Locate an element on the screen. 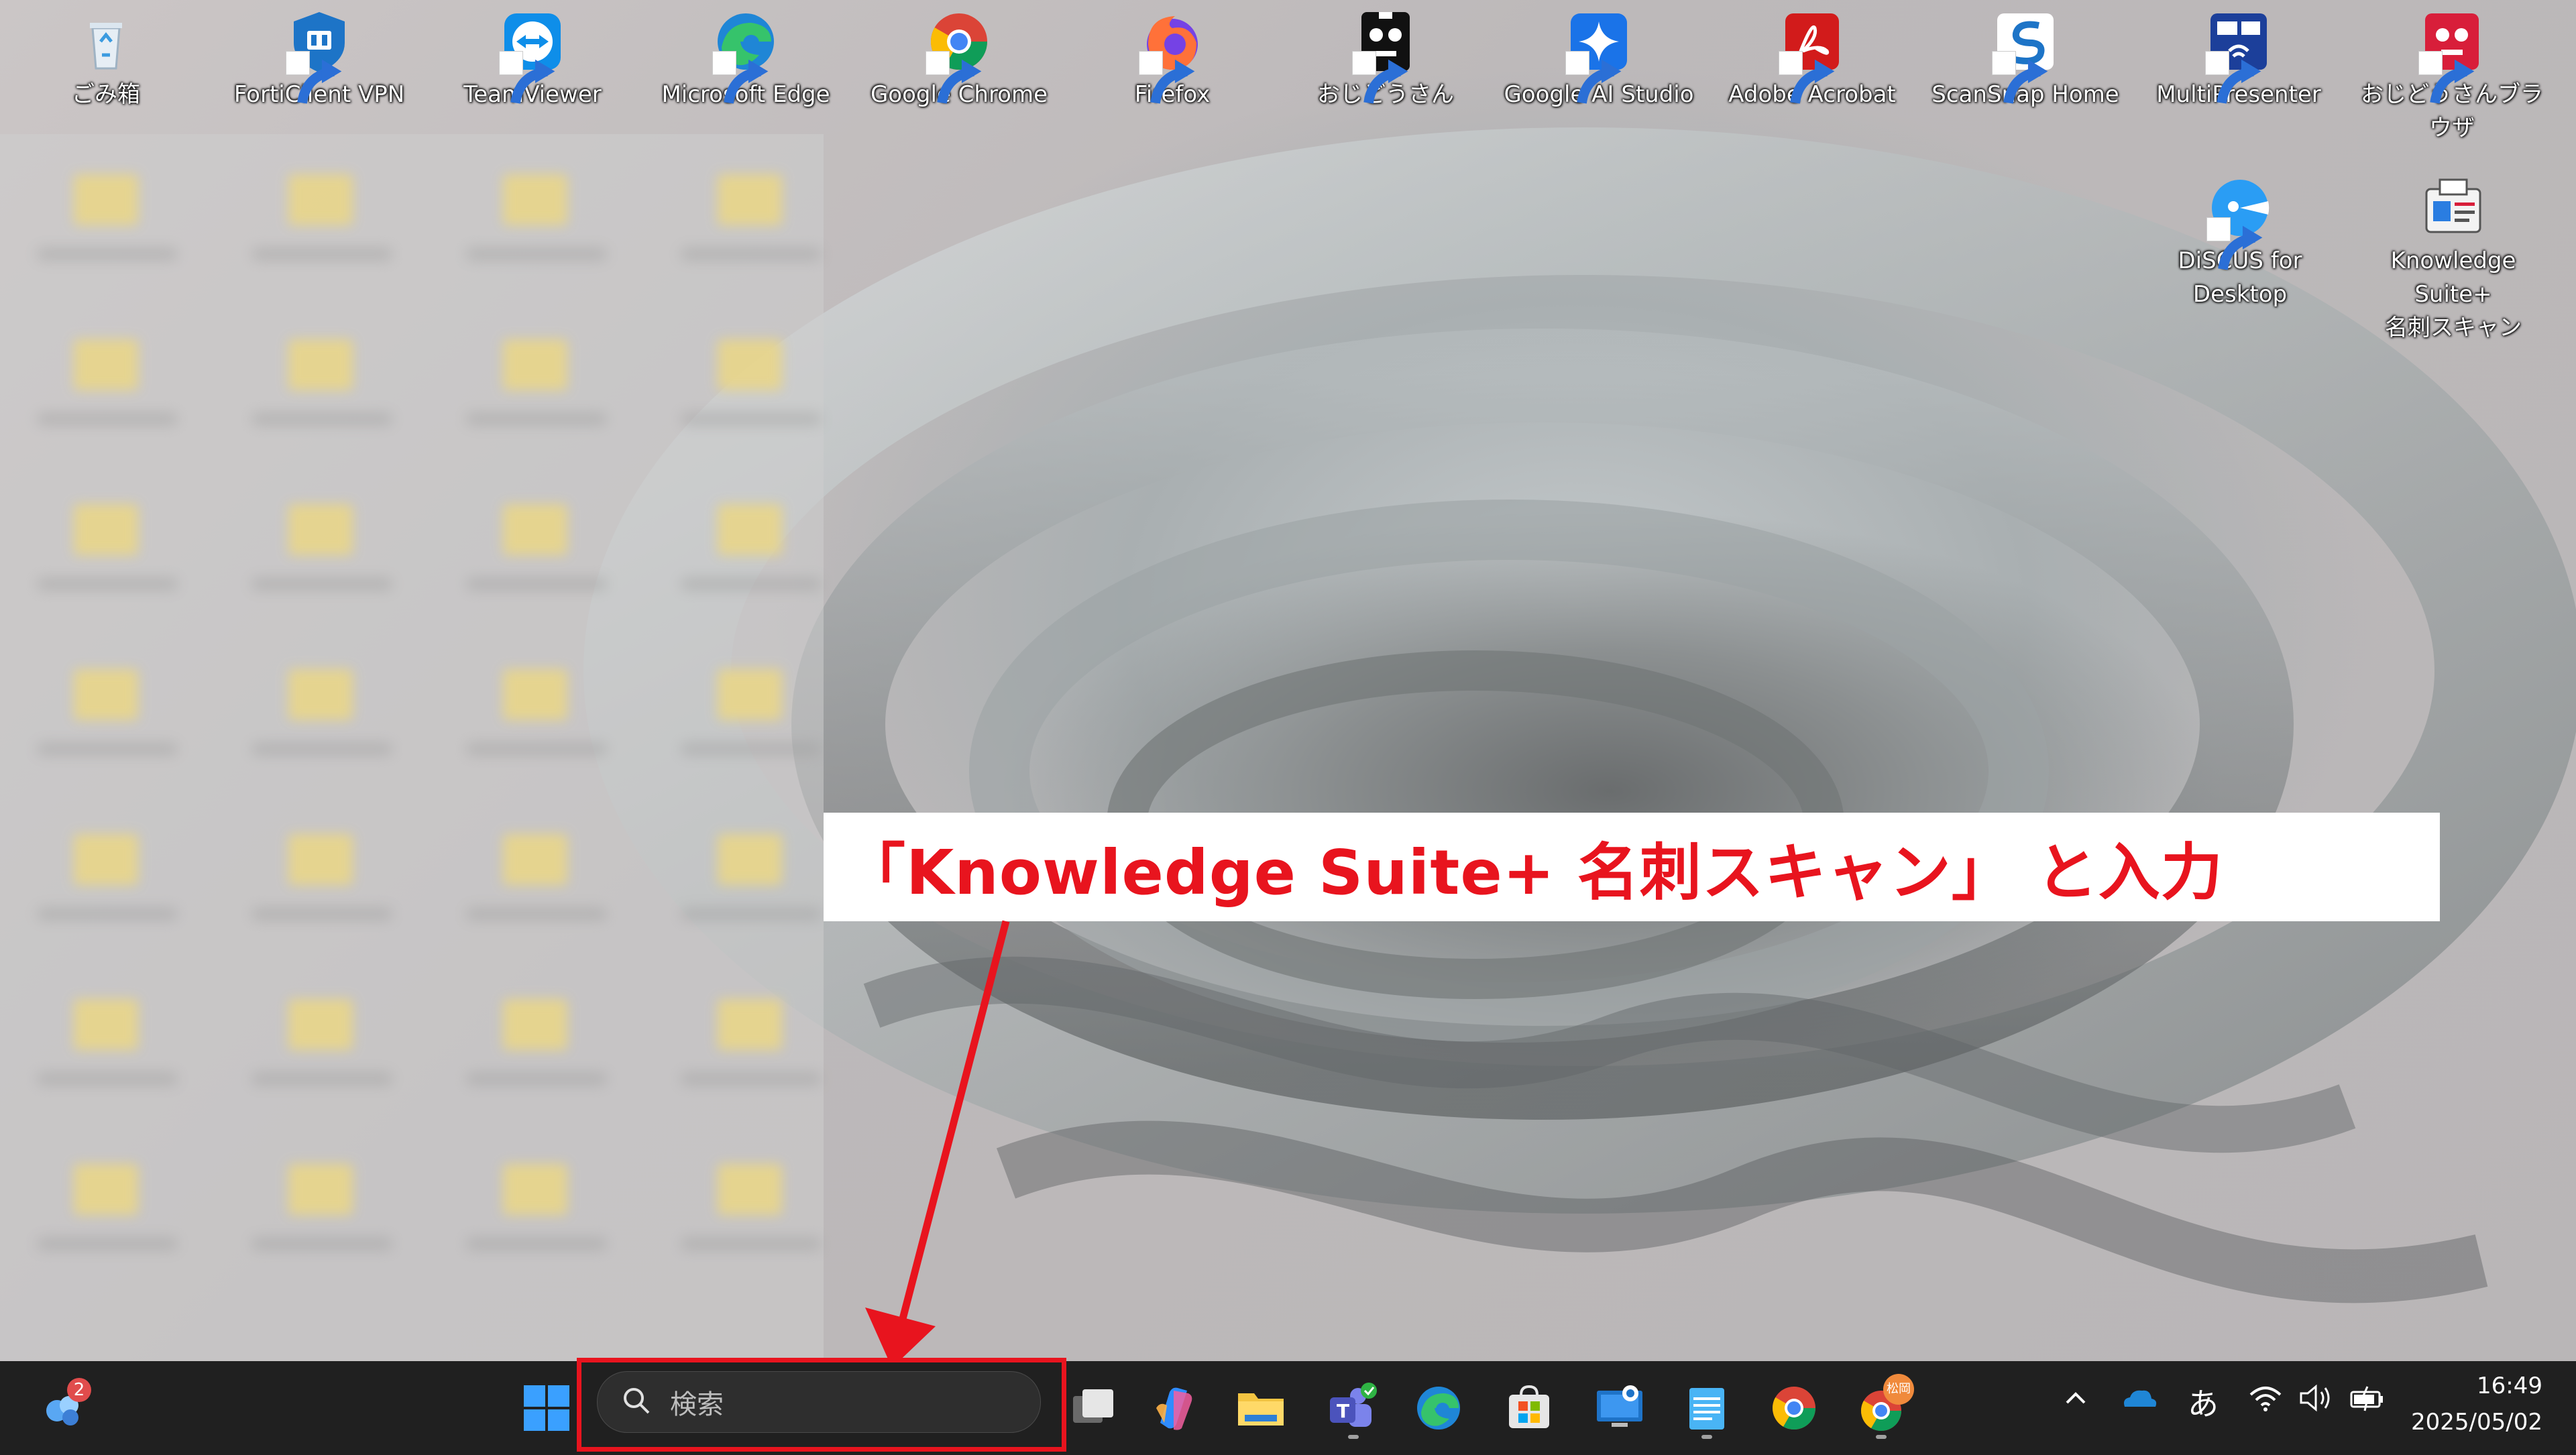  desktop-shortcut-google-ai-studio: Google AI Studio is located at coordinates (1598, 60).